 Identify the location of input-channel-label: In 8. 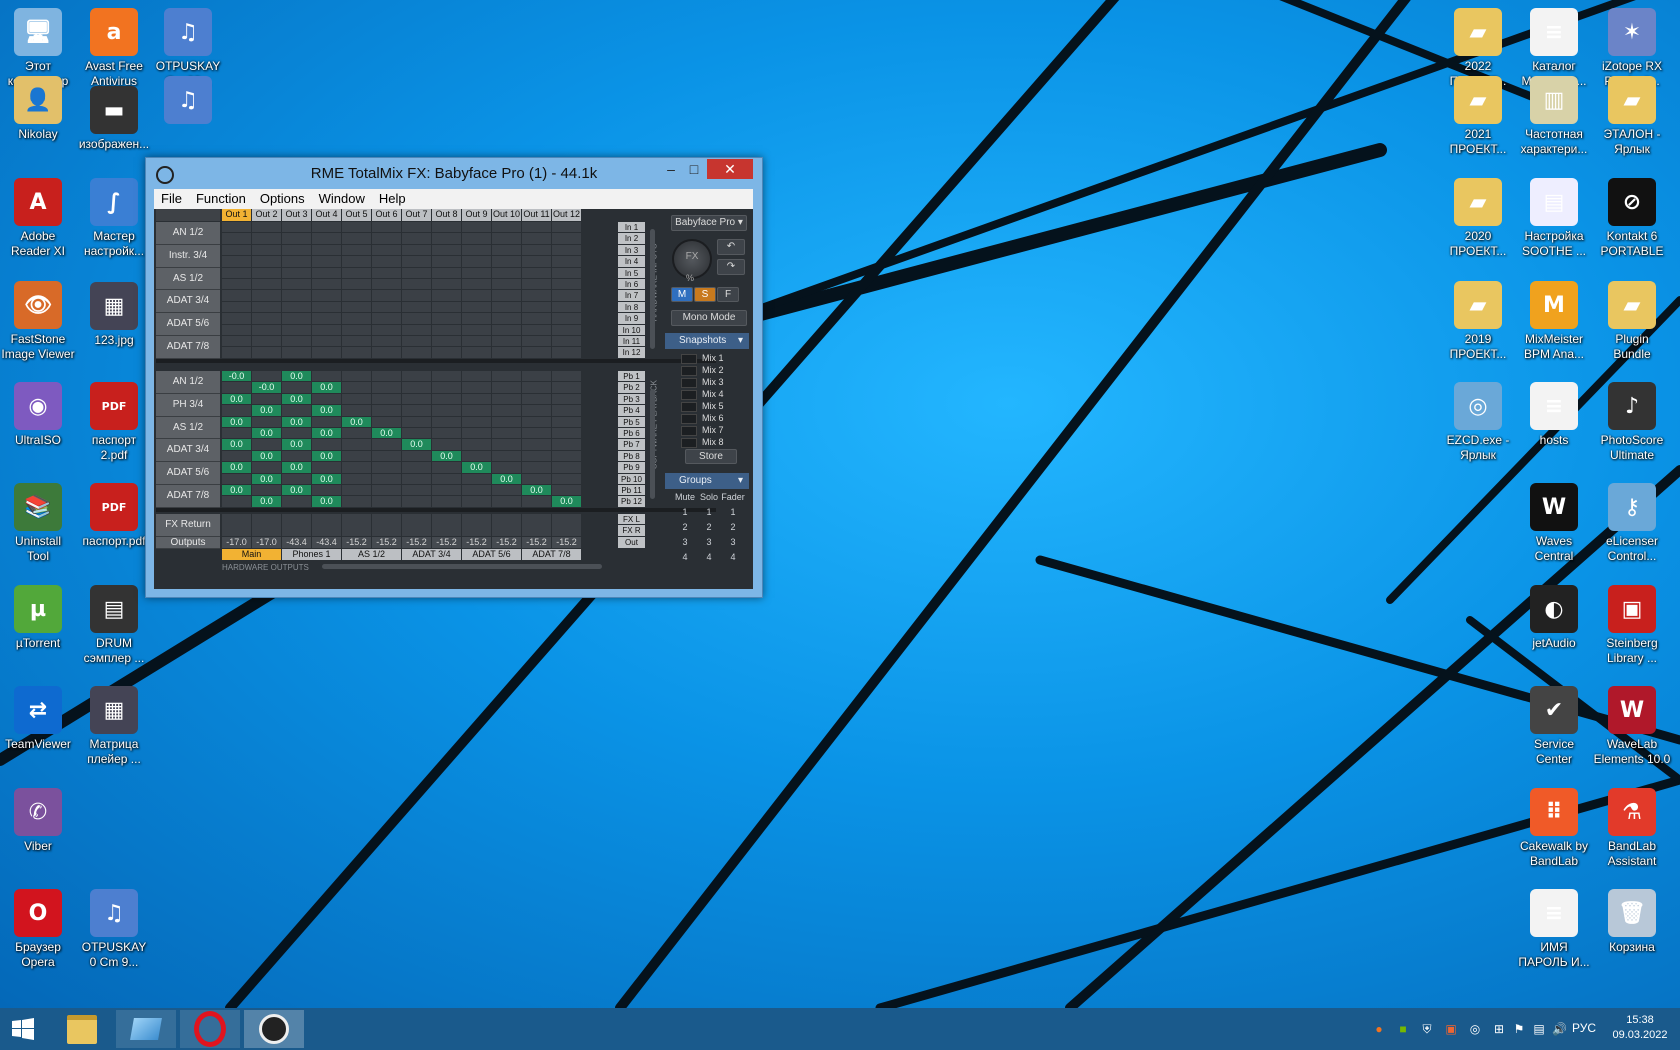
(631, 307).